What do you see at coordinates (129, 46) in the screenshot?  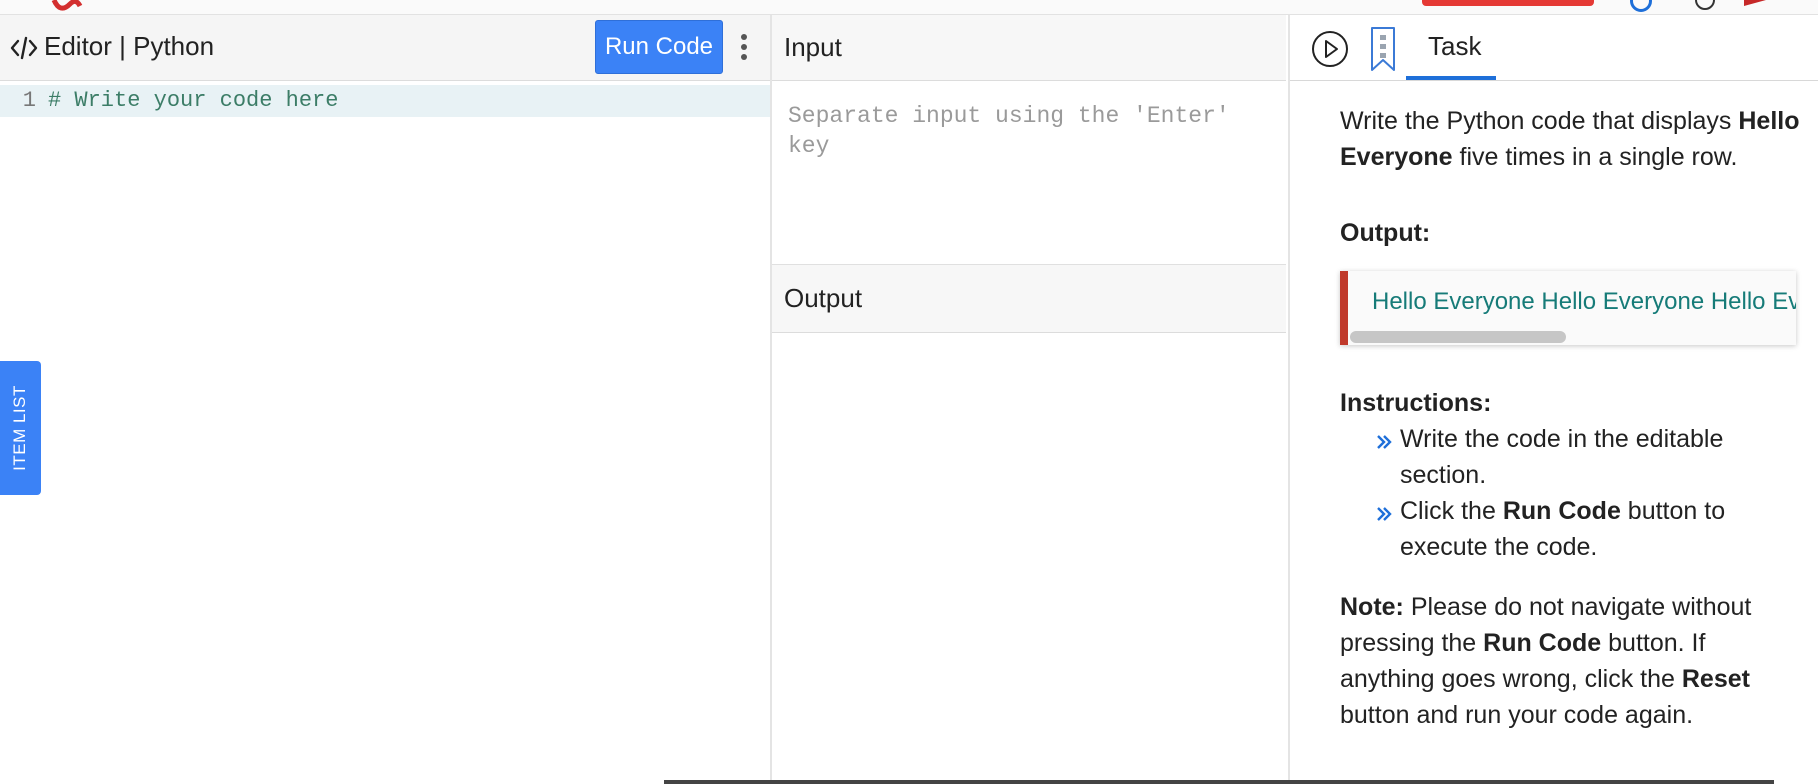 I see `editor-title: Editor | Python` at bounding box center [129, 46].